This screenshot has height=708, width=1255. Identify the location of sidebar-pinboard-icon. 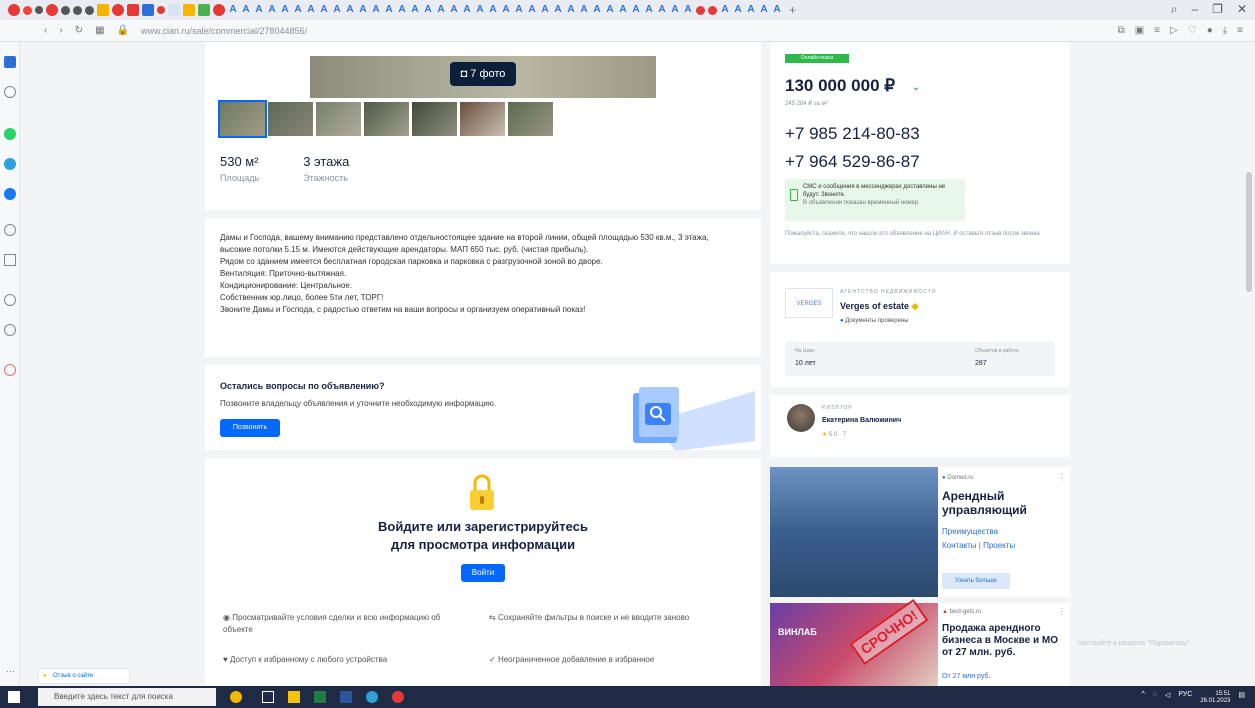
(10, 370).